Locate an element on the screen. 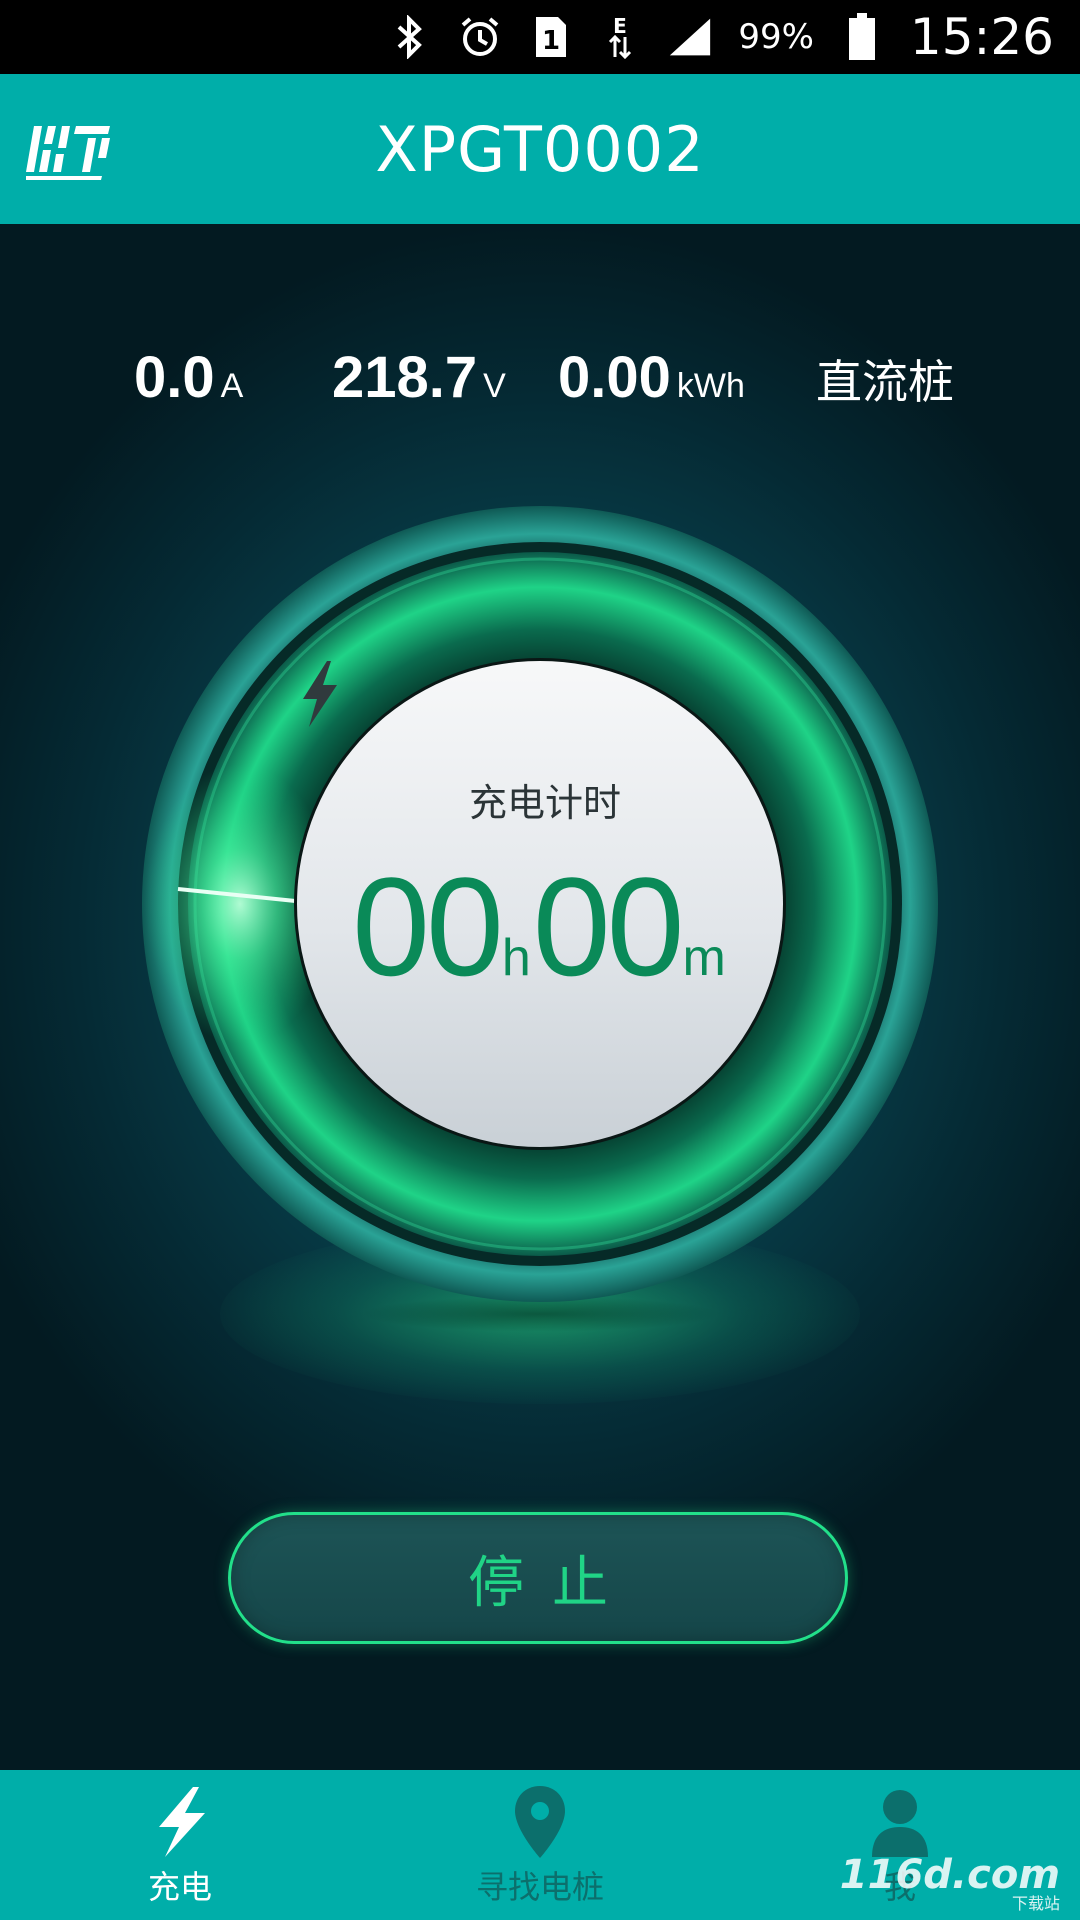 This screenshot has width=1080, height=1920. bluetooth-icon is located at coordinates (410, 37).